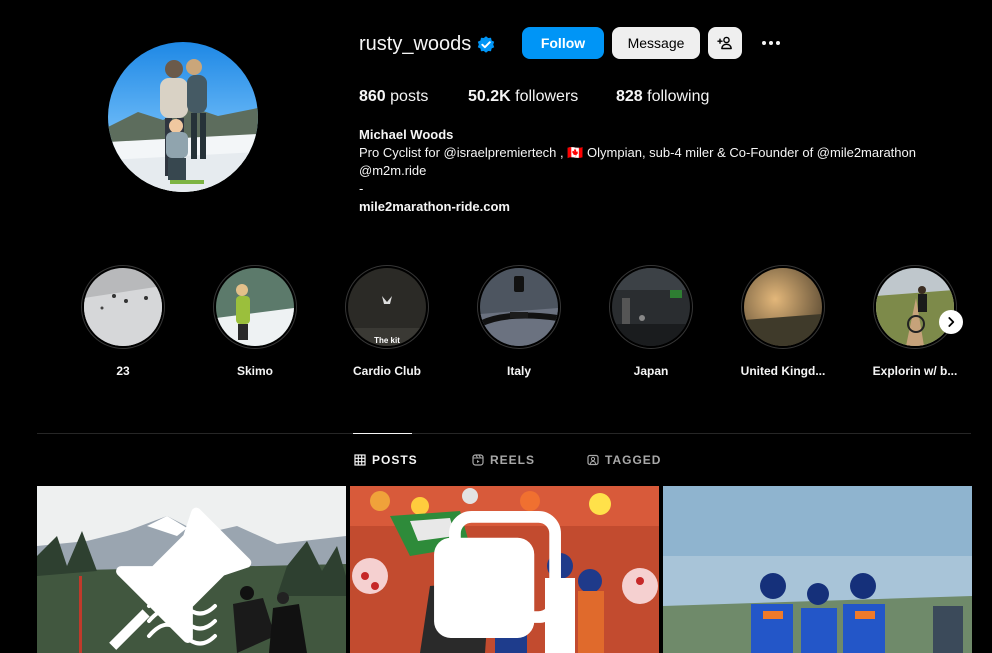  What do you see at coordinates (478, 460) in the screenshot?
I see `reels-icon` at bounding box center [478, 460].